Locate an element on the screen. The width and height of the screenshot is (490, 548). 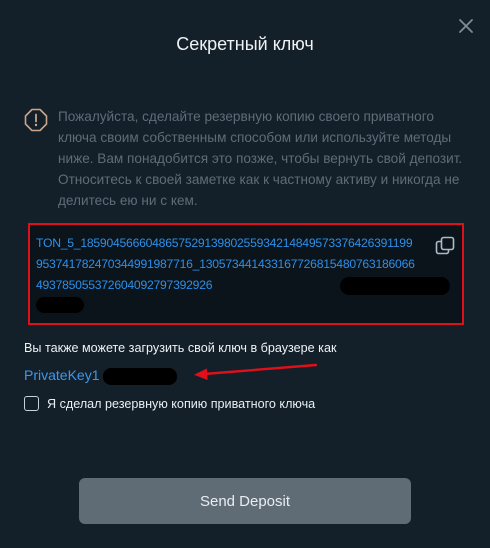
copy-icon is located at coordinates (445, 246).